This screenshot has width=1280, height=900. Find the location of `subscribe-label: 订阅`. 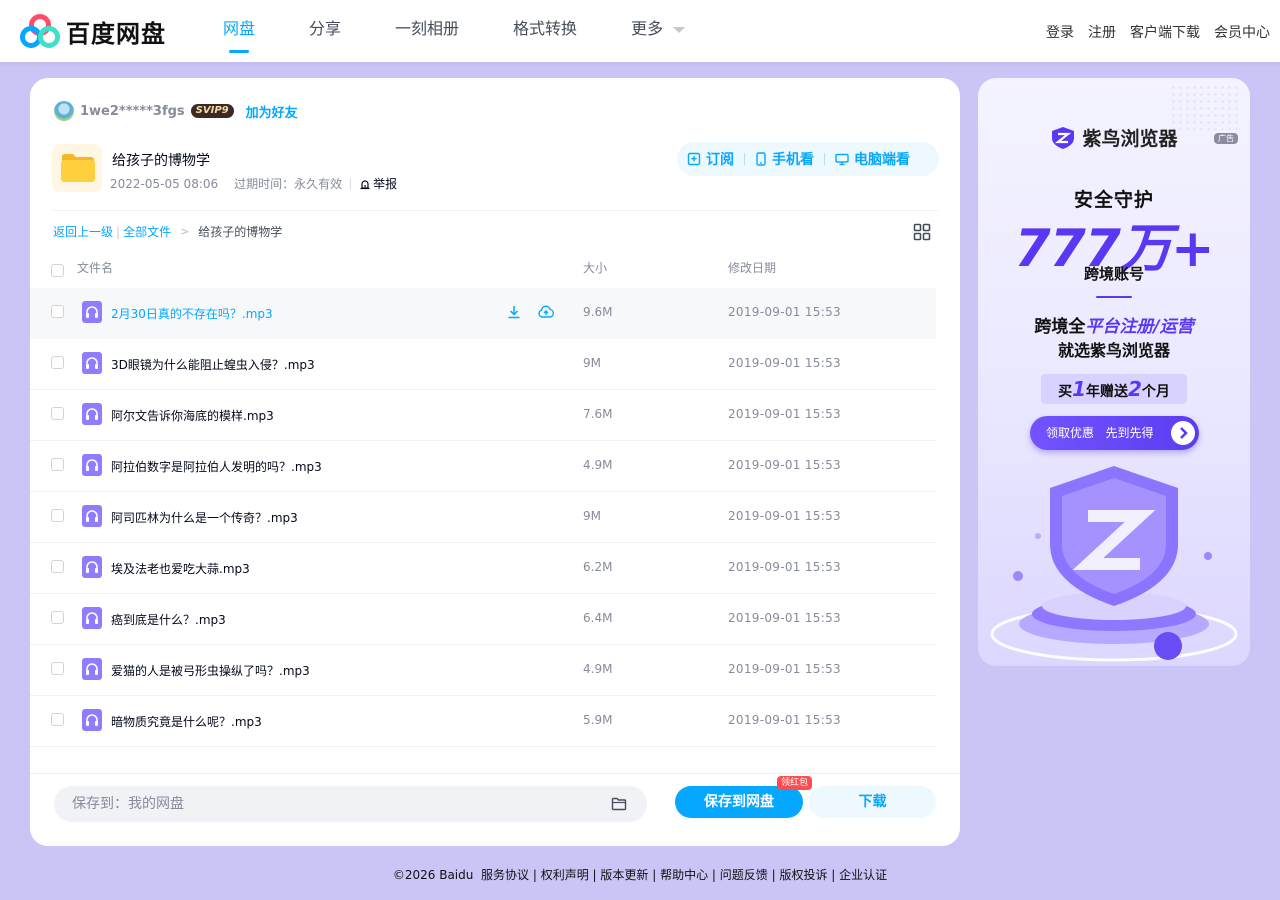

subscribe-label: 订阅 is located at coordinates (720, 160).